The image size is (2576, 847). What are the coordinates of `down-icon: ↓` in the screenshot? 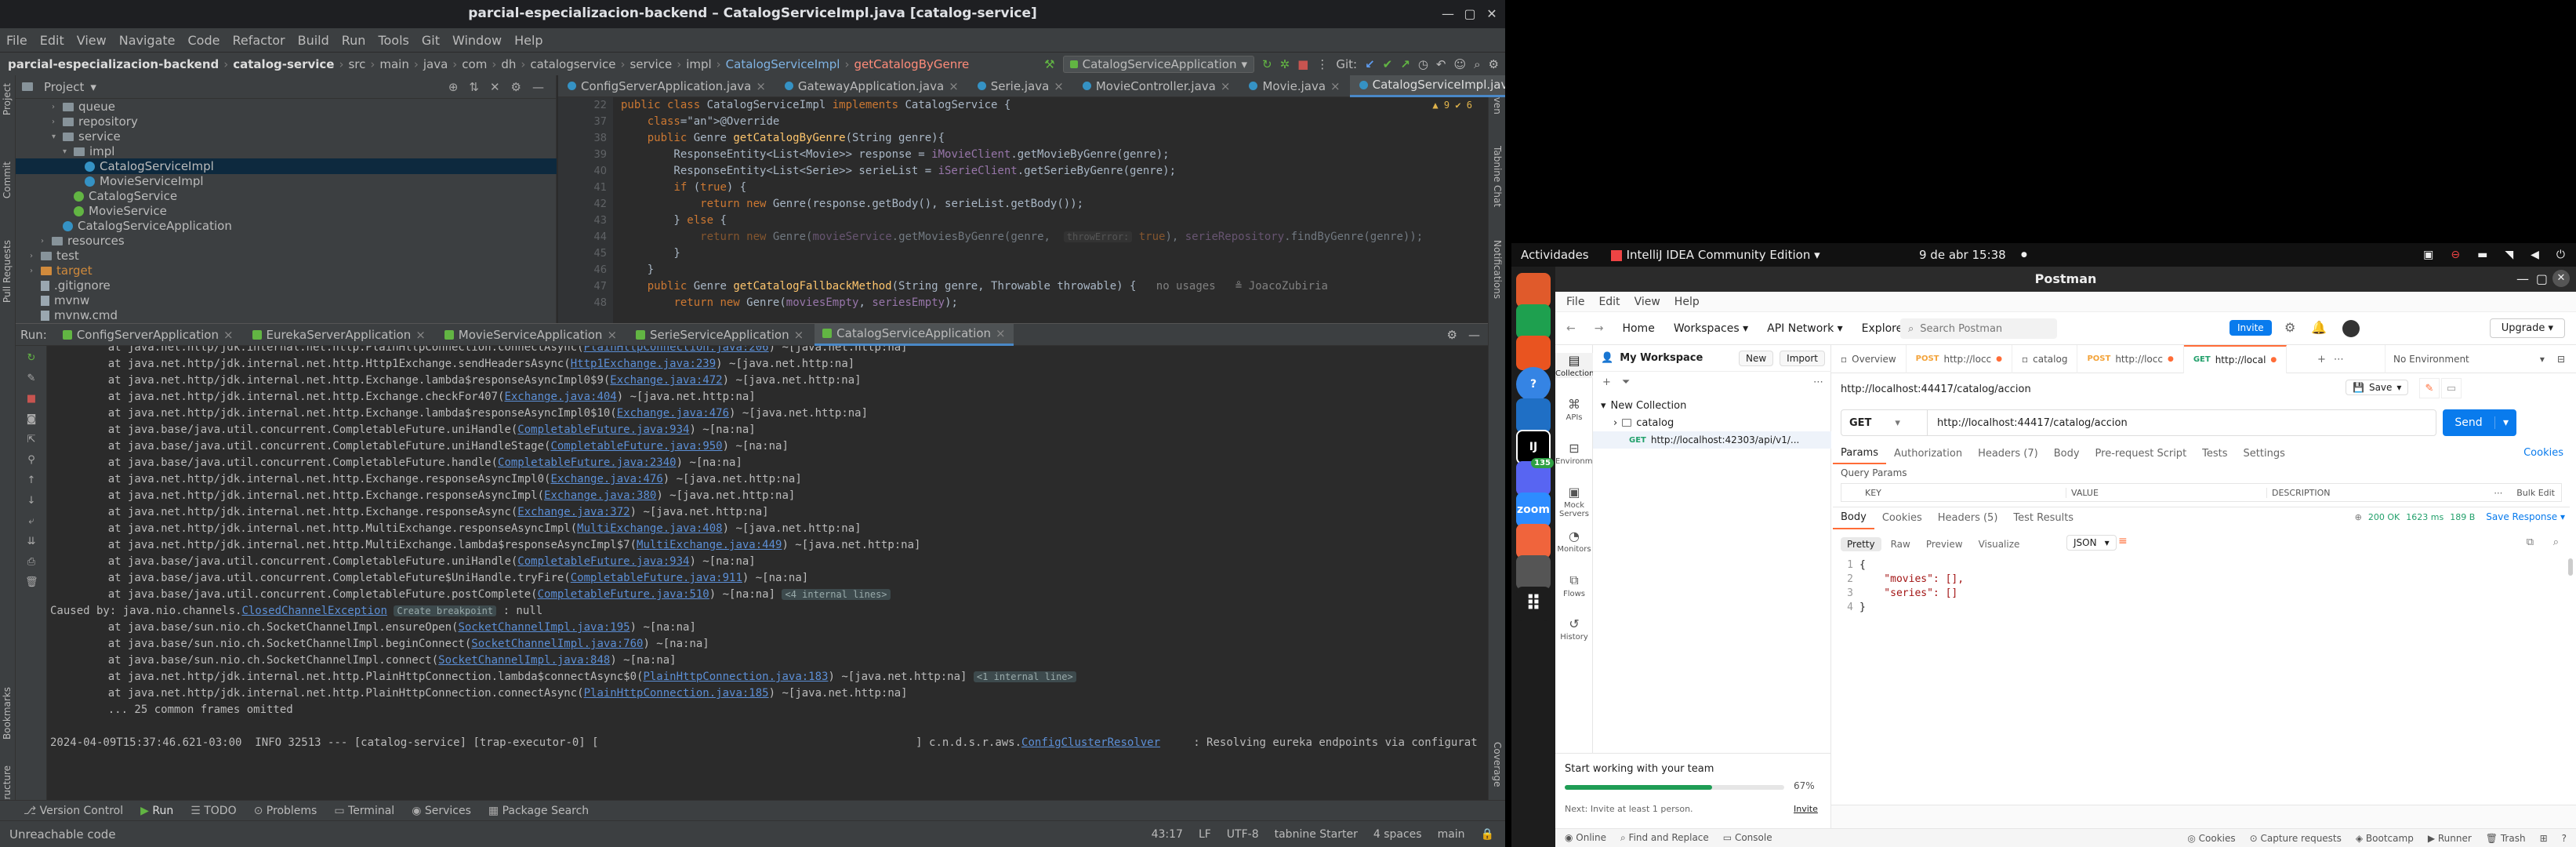 It's located at (32, 501).